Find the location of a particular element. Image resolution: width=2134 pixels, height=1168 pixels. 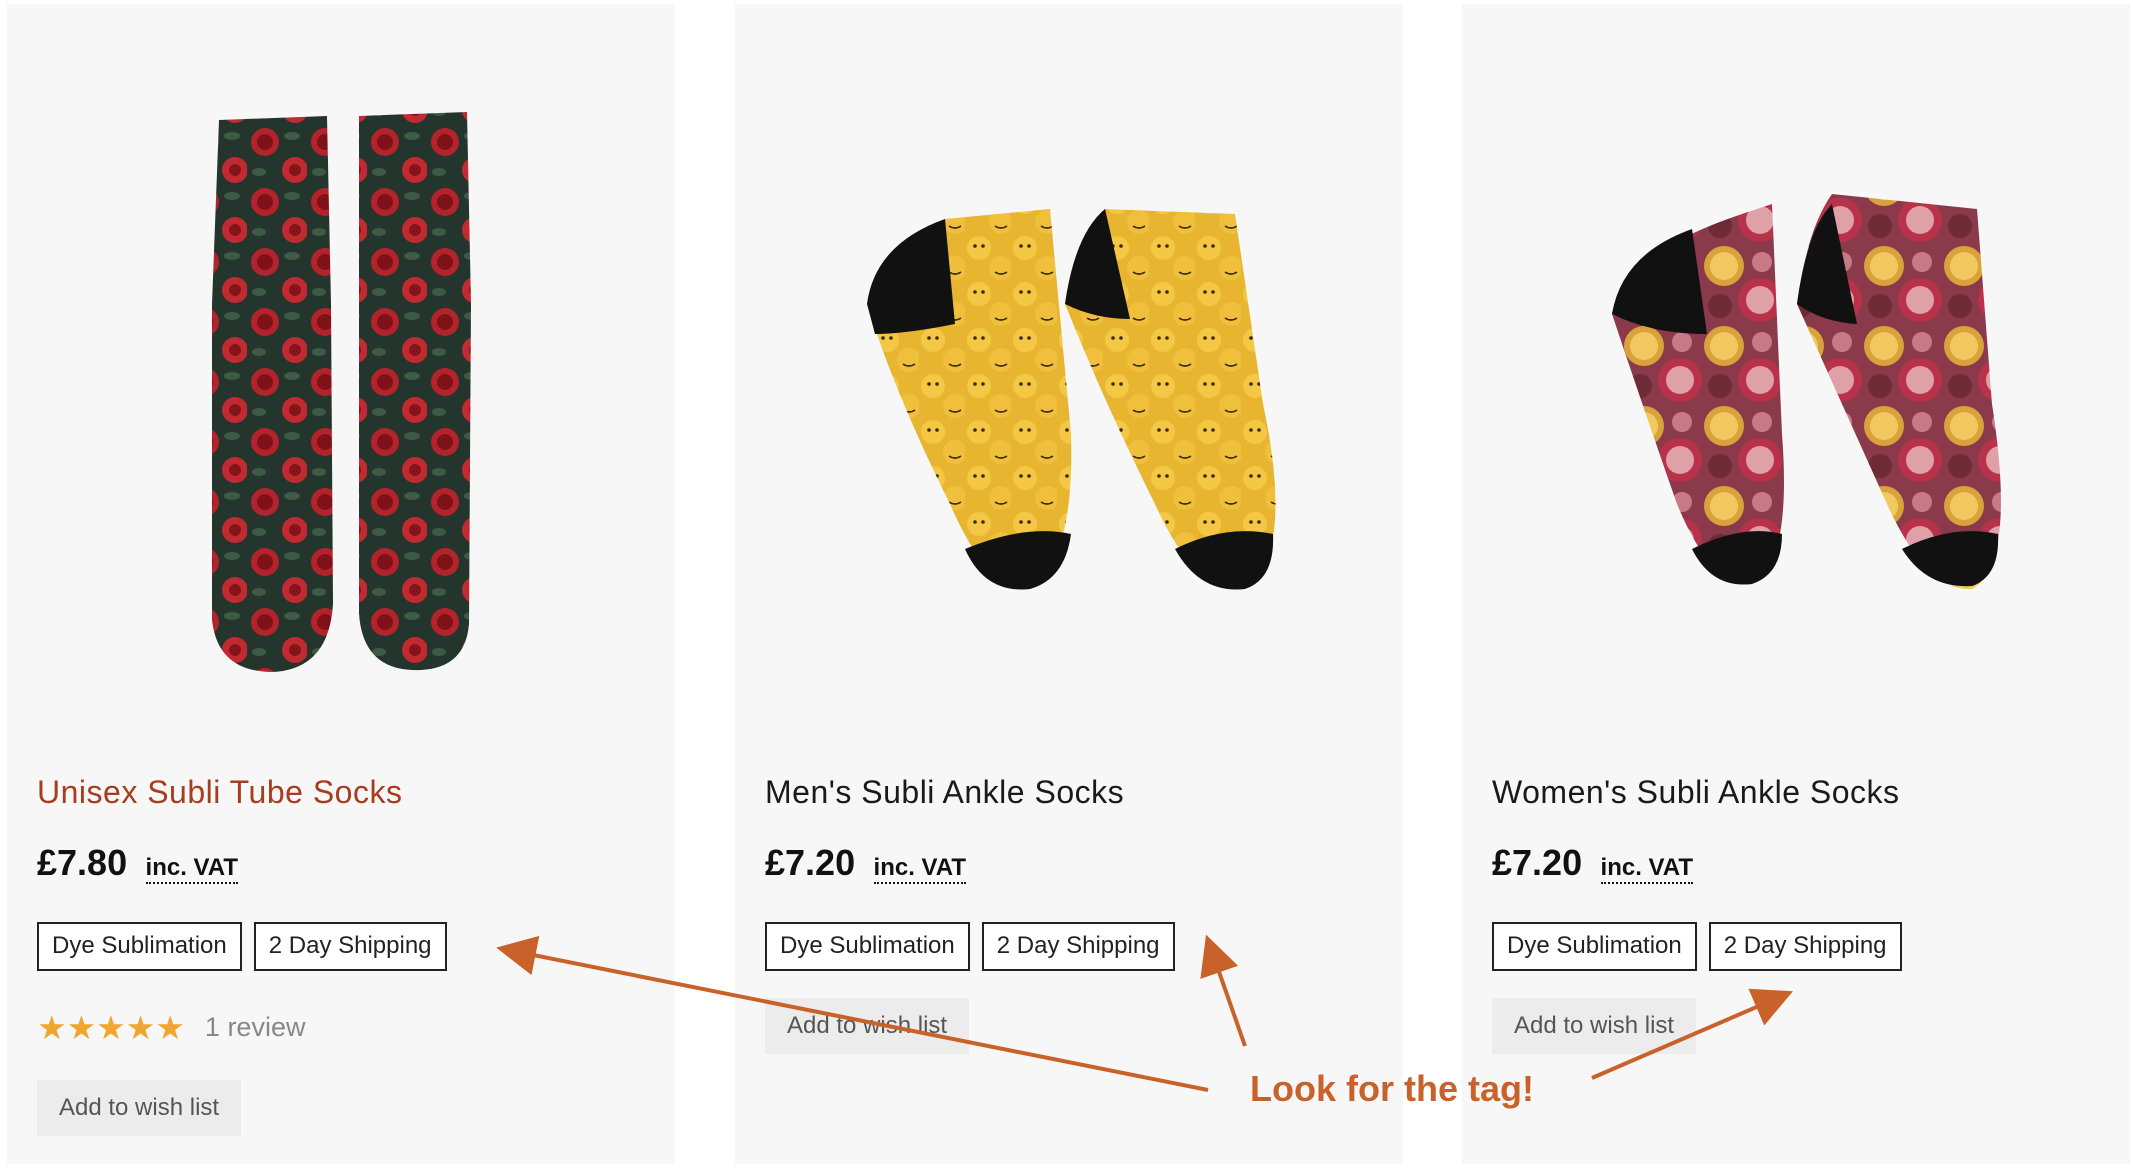

review-count: 1 review is located at coordinates (255, 1027).